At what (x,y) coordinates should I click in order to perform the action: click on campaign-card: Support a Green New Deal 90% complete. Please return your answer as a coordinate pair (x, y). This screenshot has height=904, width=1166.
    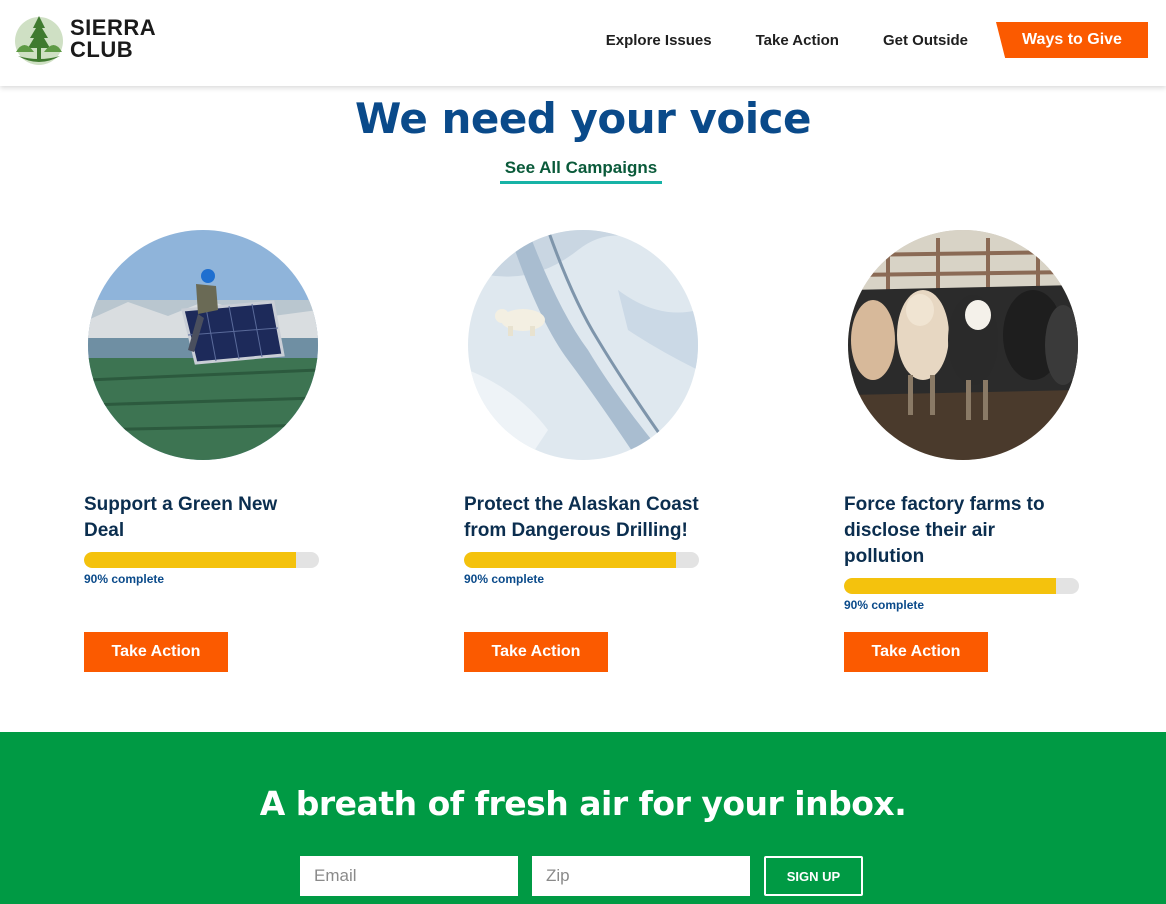
    Looking at the image, I should click on (204, 408).